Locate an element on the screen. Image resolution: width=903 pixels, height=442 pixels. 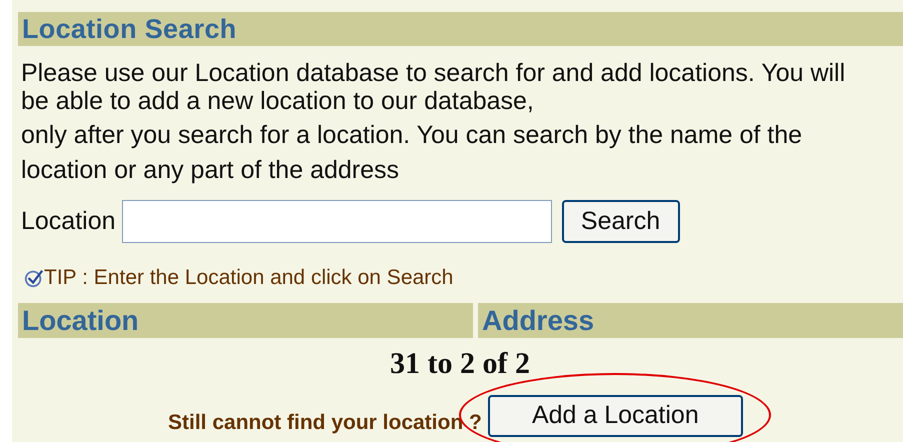
still-cannot-find-text: Still cannot find your location ? is located at coordinates (325, 423).